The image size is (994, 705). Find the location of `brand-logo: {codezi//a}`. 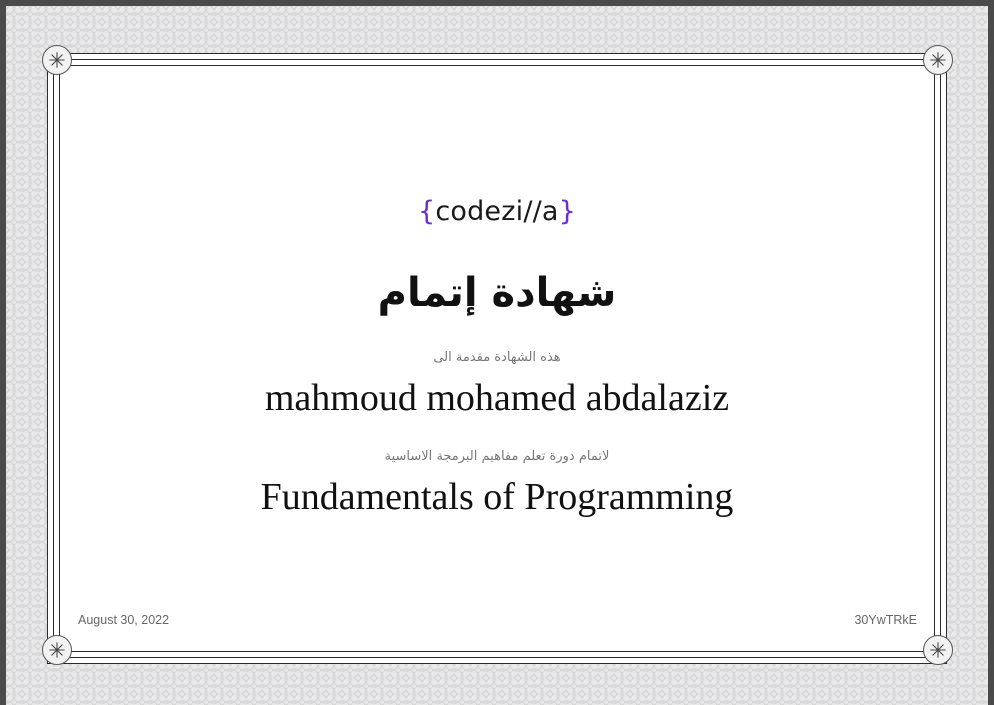

brand-logo: {codezi//a} is located at coordinates (497, 211).